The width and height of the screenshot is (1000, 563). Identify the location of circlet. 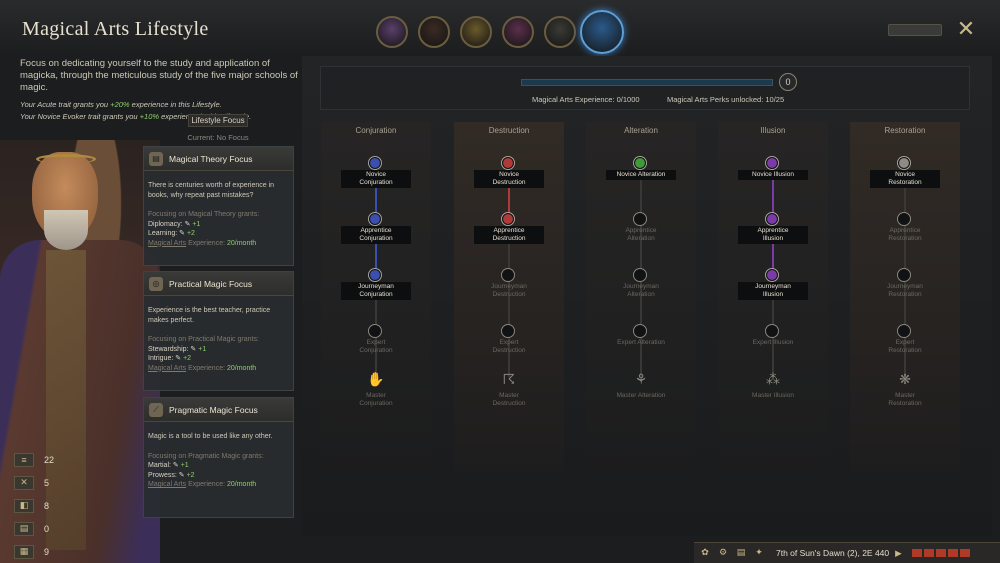
(66, 159).